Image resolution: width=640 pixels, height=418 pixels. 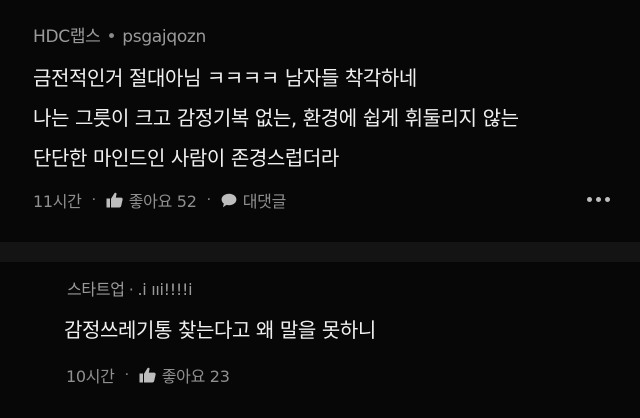 I want to click on reply-like-count: 좋아요 23, so click(x=195, y=376).